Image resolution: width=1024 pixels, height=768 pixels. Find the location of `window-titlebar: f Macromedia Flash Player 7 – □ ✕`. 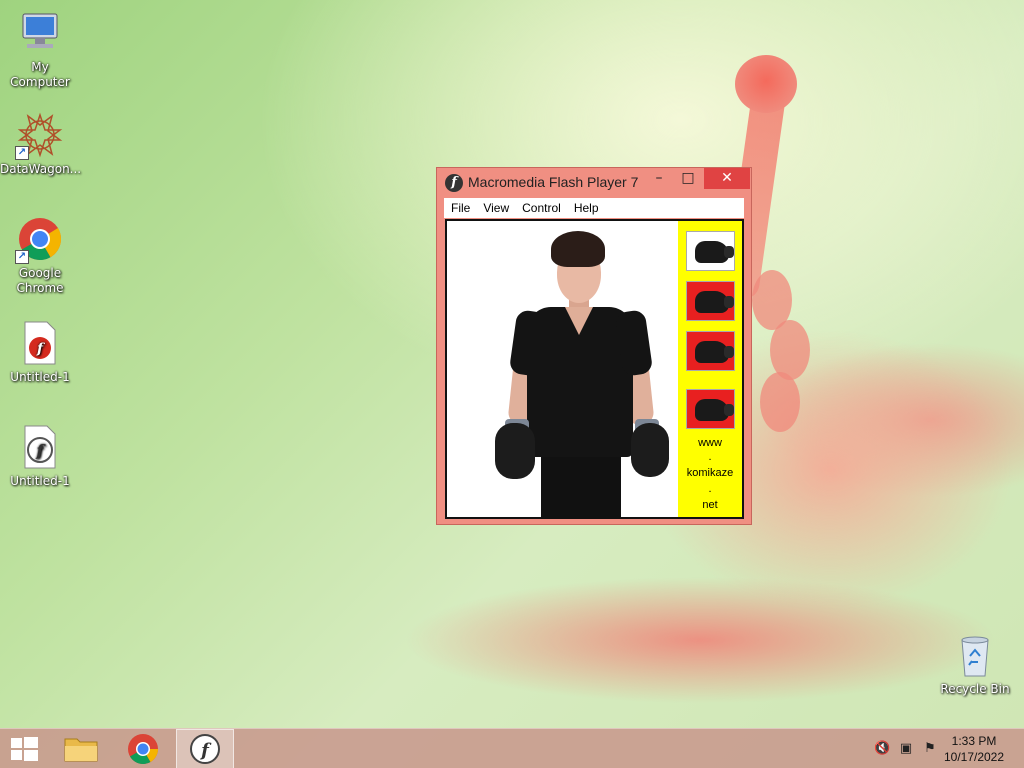

window-titlebar: f Macromedia Flash Player 7 – □ ✕ is located at coordinates (594, 183).